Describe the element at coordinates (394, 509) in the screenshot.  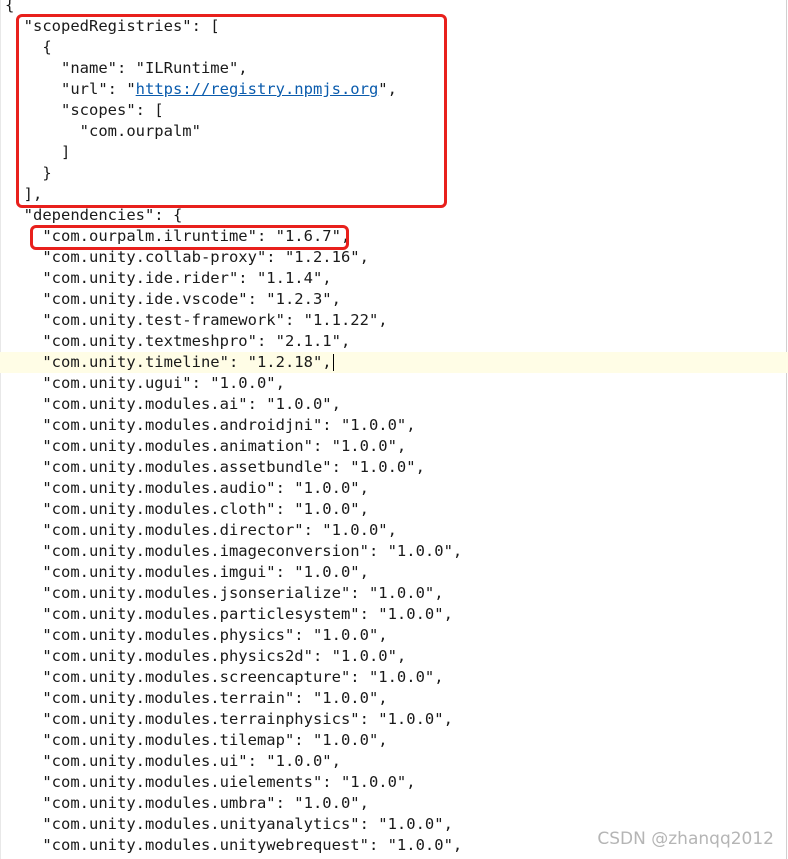
I see `code-line: "com.unity.modules.cloth": "1.0.0",` at that location.